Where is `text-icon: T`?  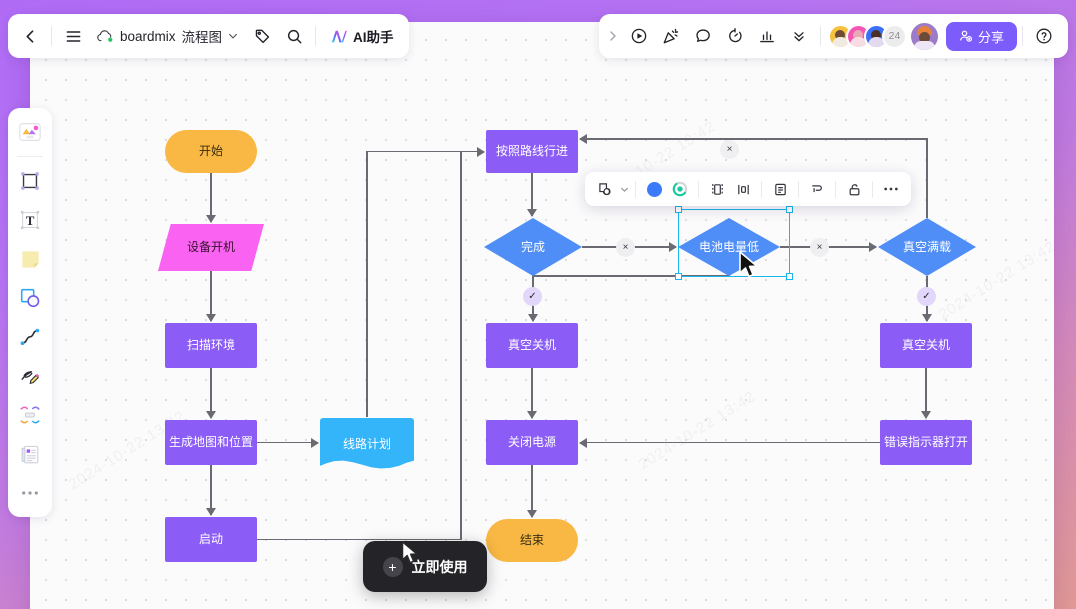 text-icon: T is located at coordinates (30, 220).